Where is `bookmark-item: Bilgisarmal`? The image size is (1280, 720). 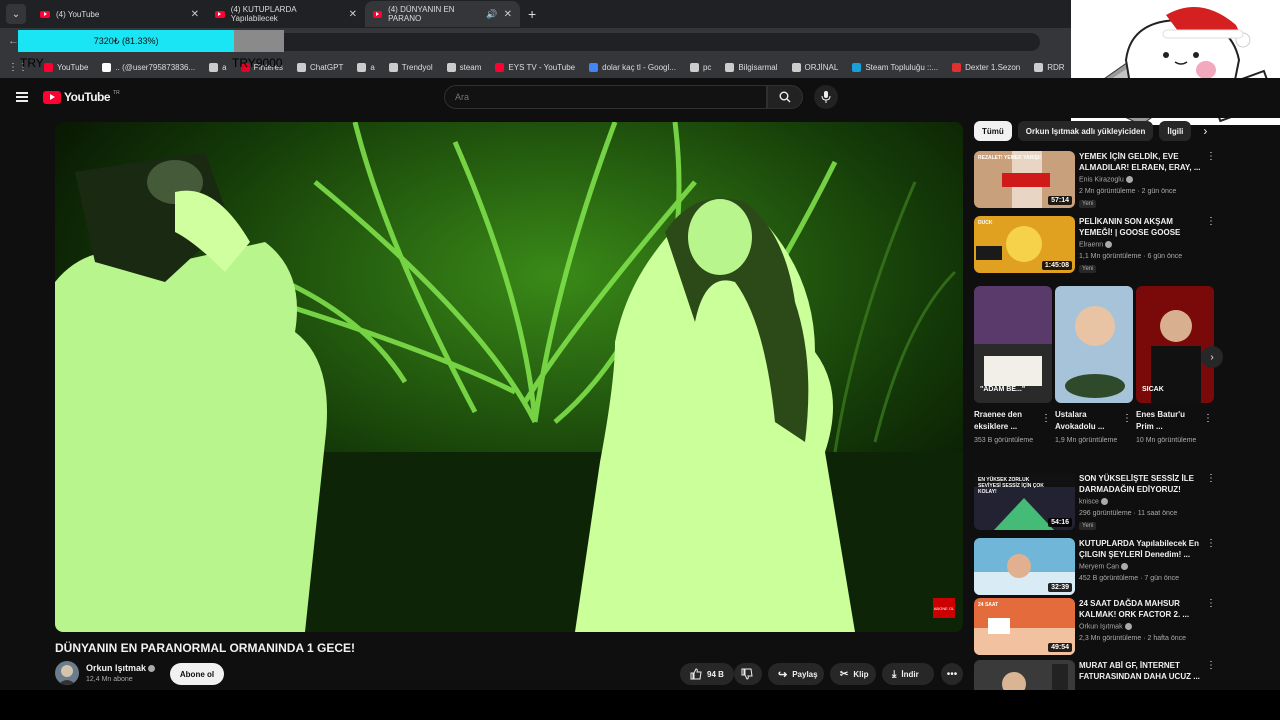
bookmark-item: Bilgisarmal is located at coordinates (751, 67).